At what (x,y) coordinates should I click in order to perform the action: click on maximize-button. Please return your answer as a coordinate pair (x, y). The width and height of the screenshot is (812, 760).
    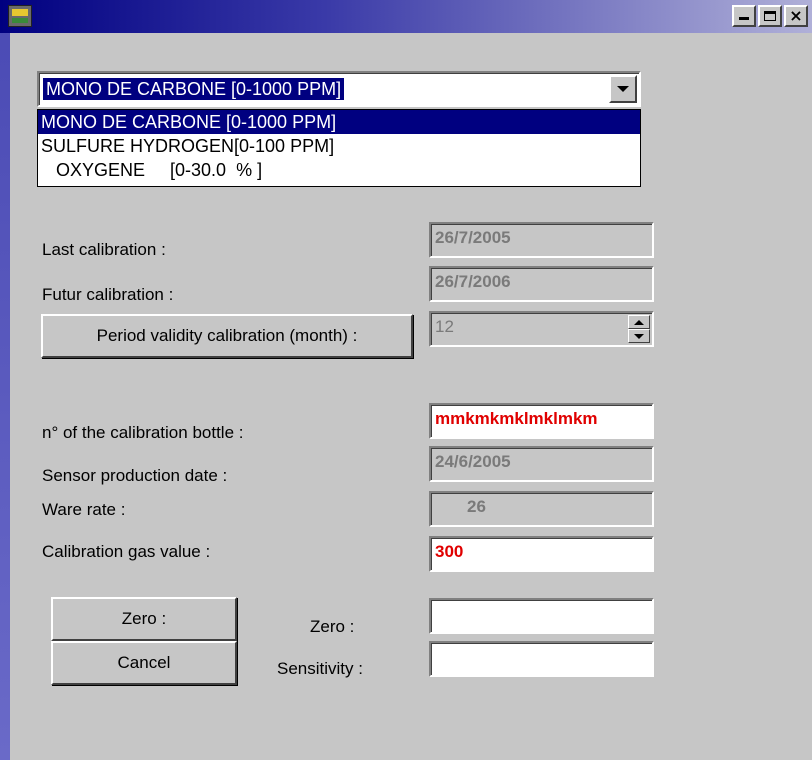
    Looking at the image, I should click on (770, 16).